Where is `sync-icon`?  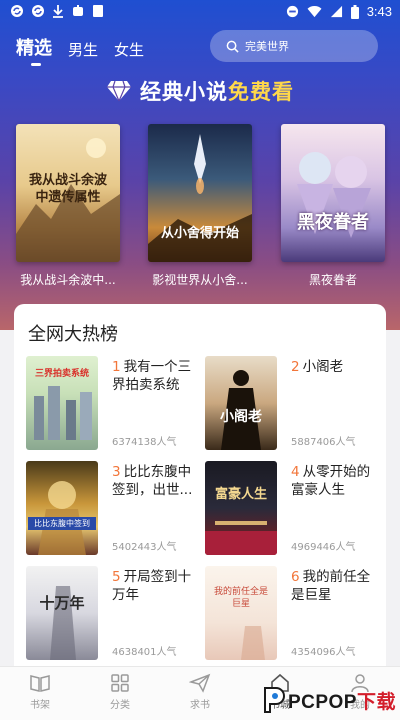 sync-icon is located at coordinates (17, 11).